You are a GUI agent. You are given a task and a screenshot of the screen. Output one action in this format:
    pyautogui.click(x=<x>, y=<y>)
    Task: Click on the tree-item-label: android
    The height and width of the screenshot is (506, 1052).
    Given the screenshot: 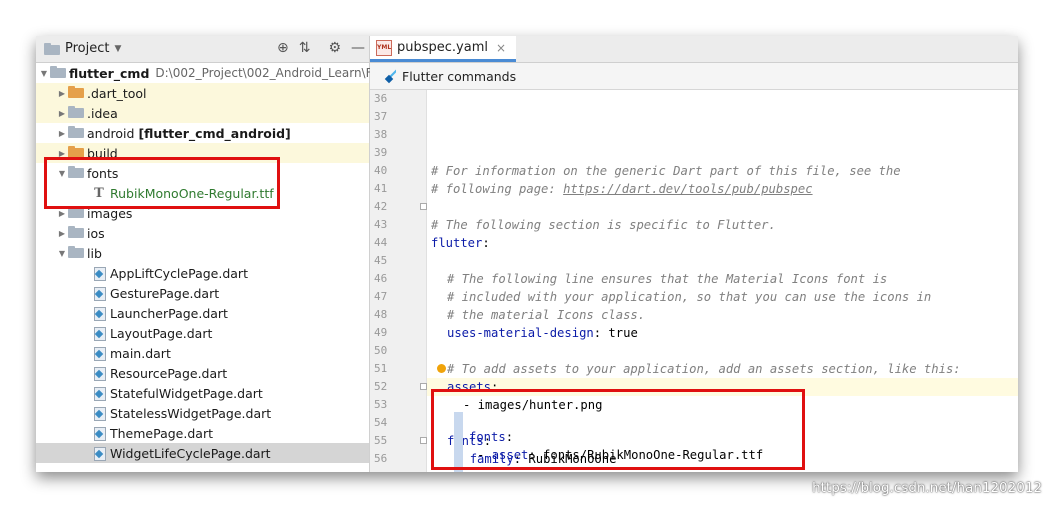 What is the action you would take?
    pyautogui.click(x=111, y=133)
    